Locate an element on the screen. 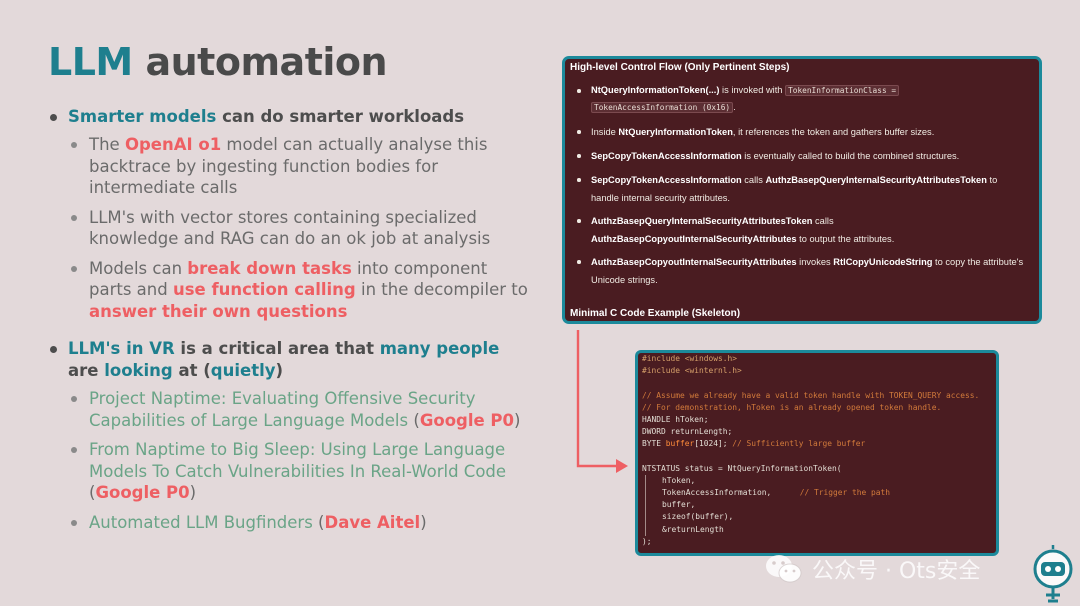 Image resolution: width=1080 pixels, height=606 pixels. step-text: . is located at coordinates (734, 107).